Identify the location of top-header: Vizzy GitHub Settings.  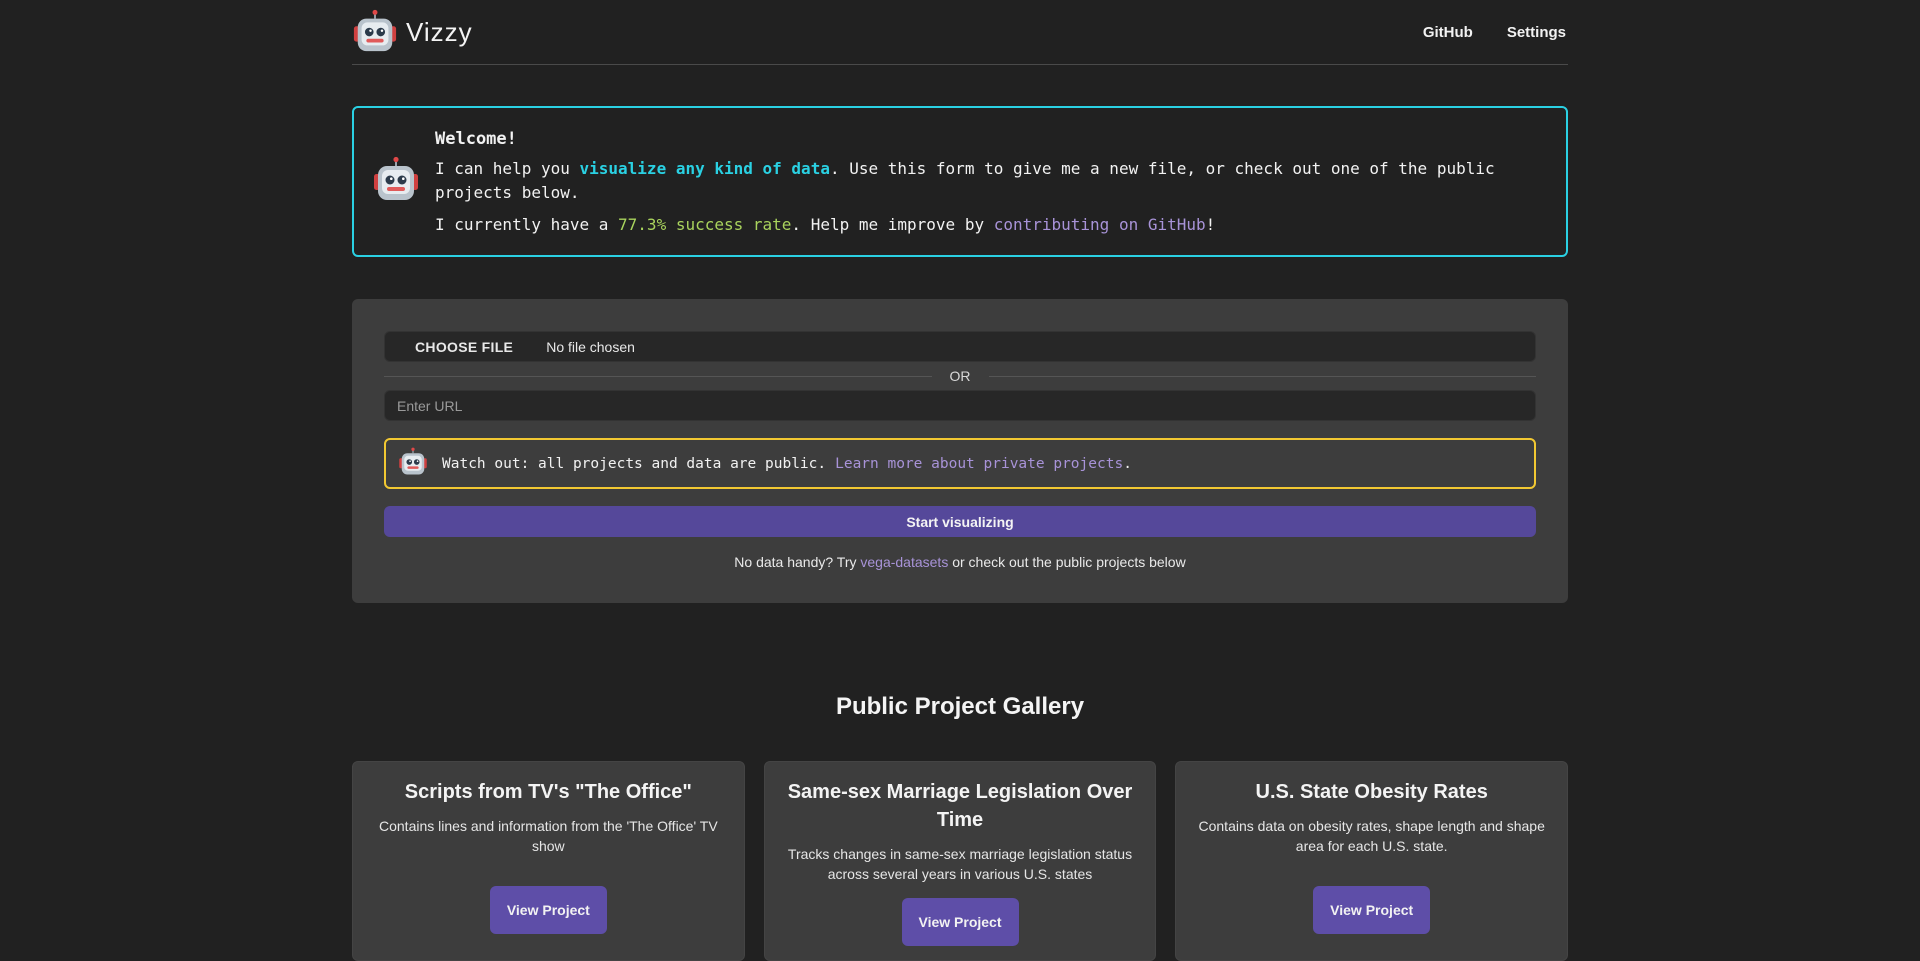
(960, 32).